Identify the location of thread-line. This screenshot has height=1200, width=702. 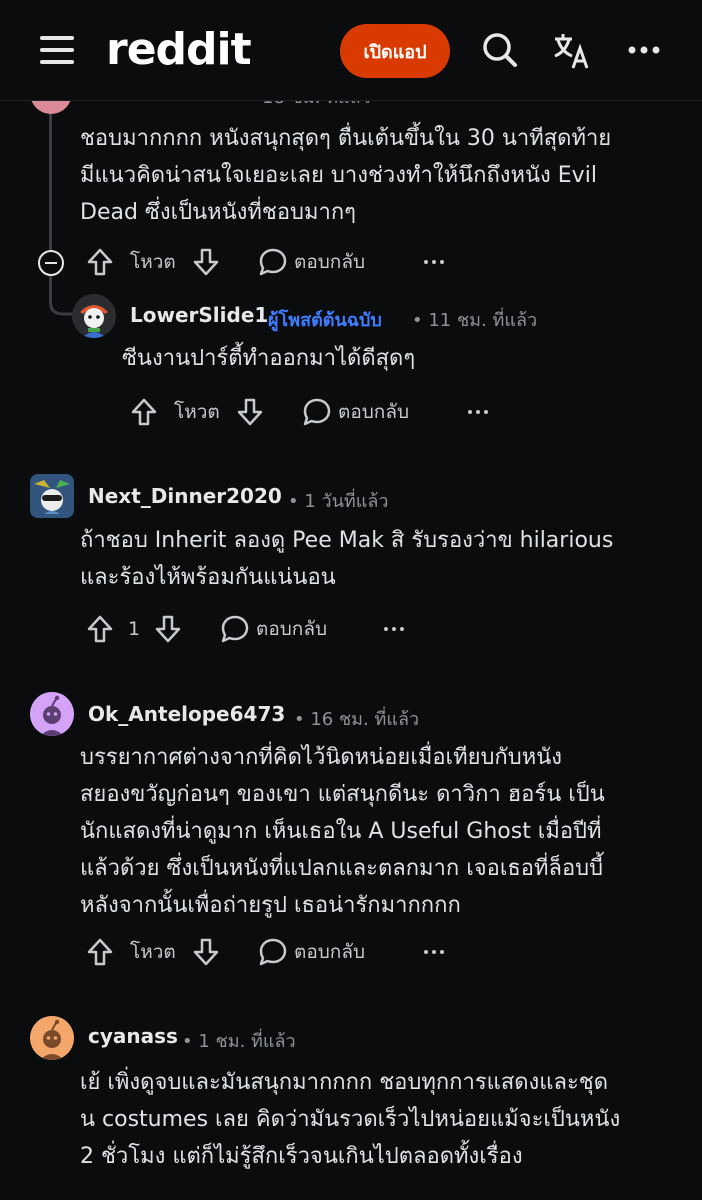
(50, 175).